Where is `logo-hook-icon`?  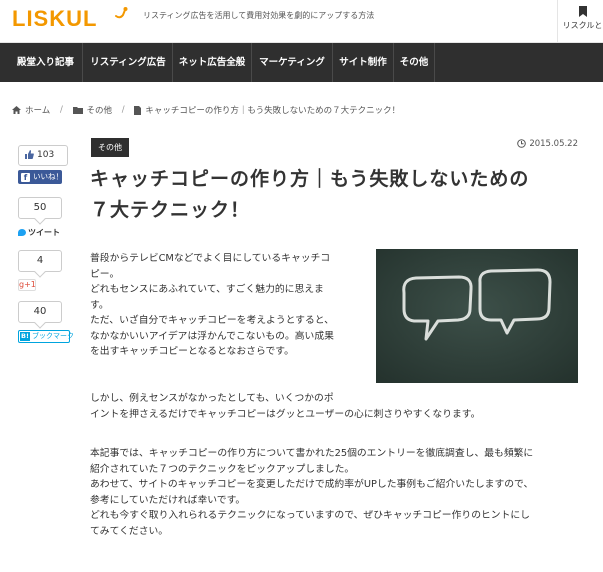 logo-hook-icon is located at coordinates (121, 13).